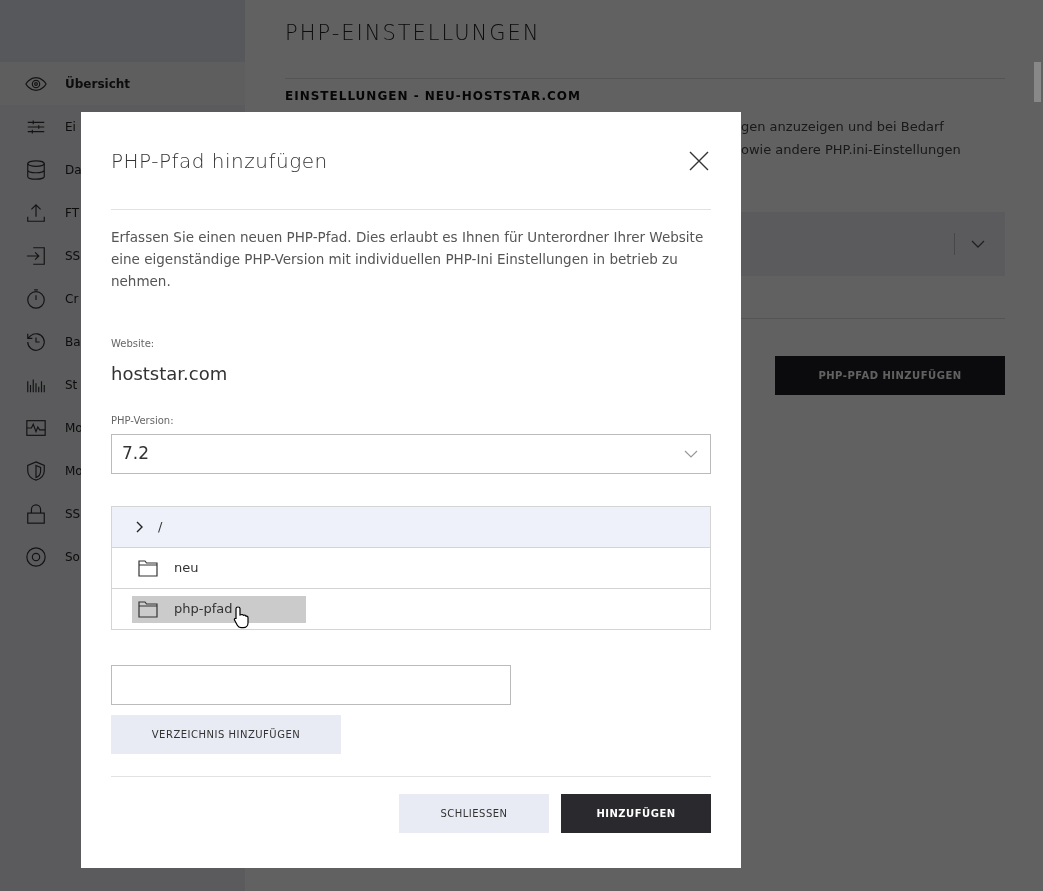 The height and width of the screenshot is (891, 1043). Describe the element at coordinates (413, 33) in the screenshot. I see `page-title: PHP-EINSTELLUNGEN` at that location.